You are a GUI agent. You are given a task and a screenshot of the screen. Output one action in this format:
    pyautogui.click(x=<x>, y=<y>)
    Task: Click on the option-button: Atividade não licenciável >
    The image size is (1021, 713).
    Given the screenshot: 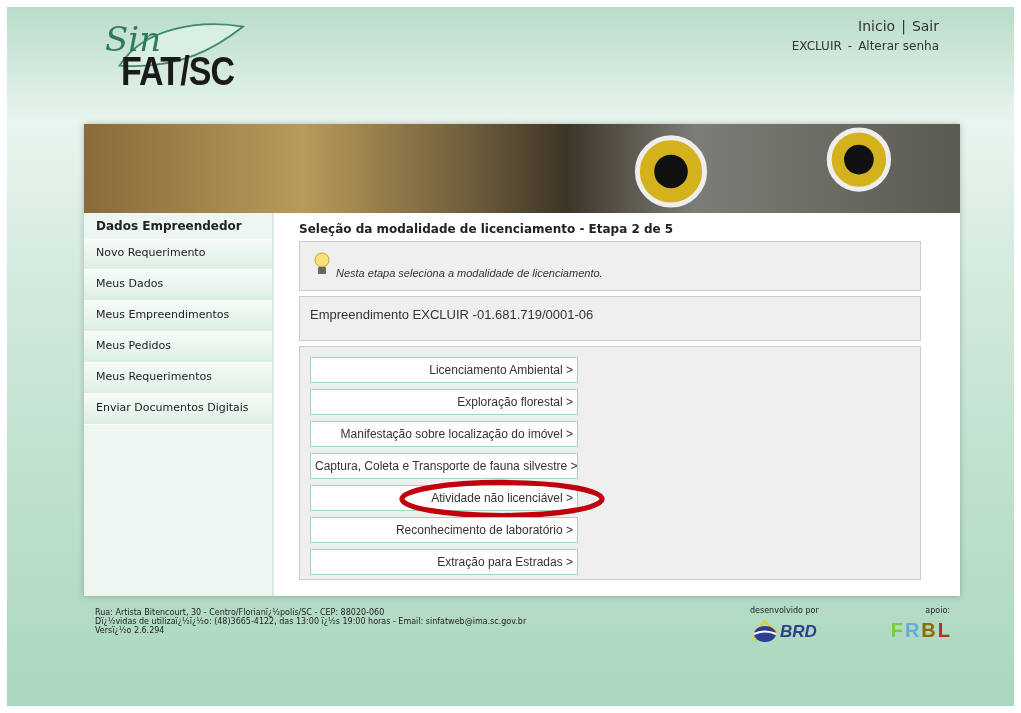 What is the action you would take?
    pyautogui.click(x=444, y=498)
    